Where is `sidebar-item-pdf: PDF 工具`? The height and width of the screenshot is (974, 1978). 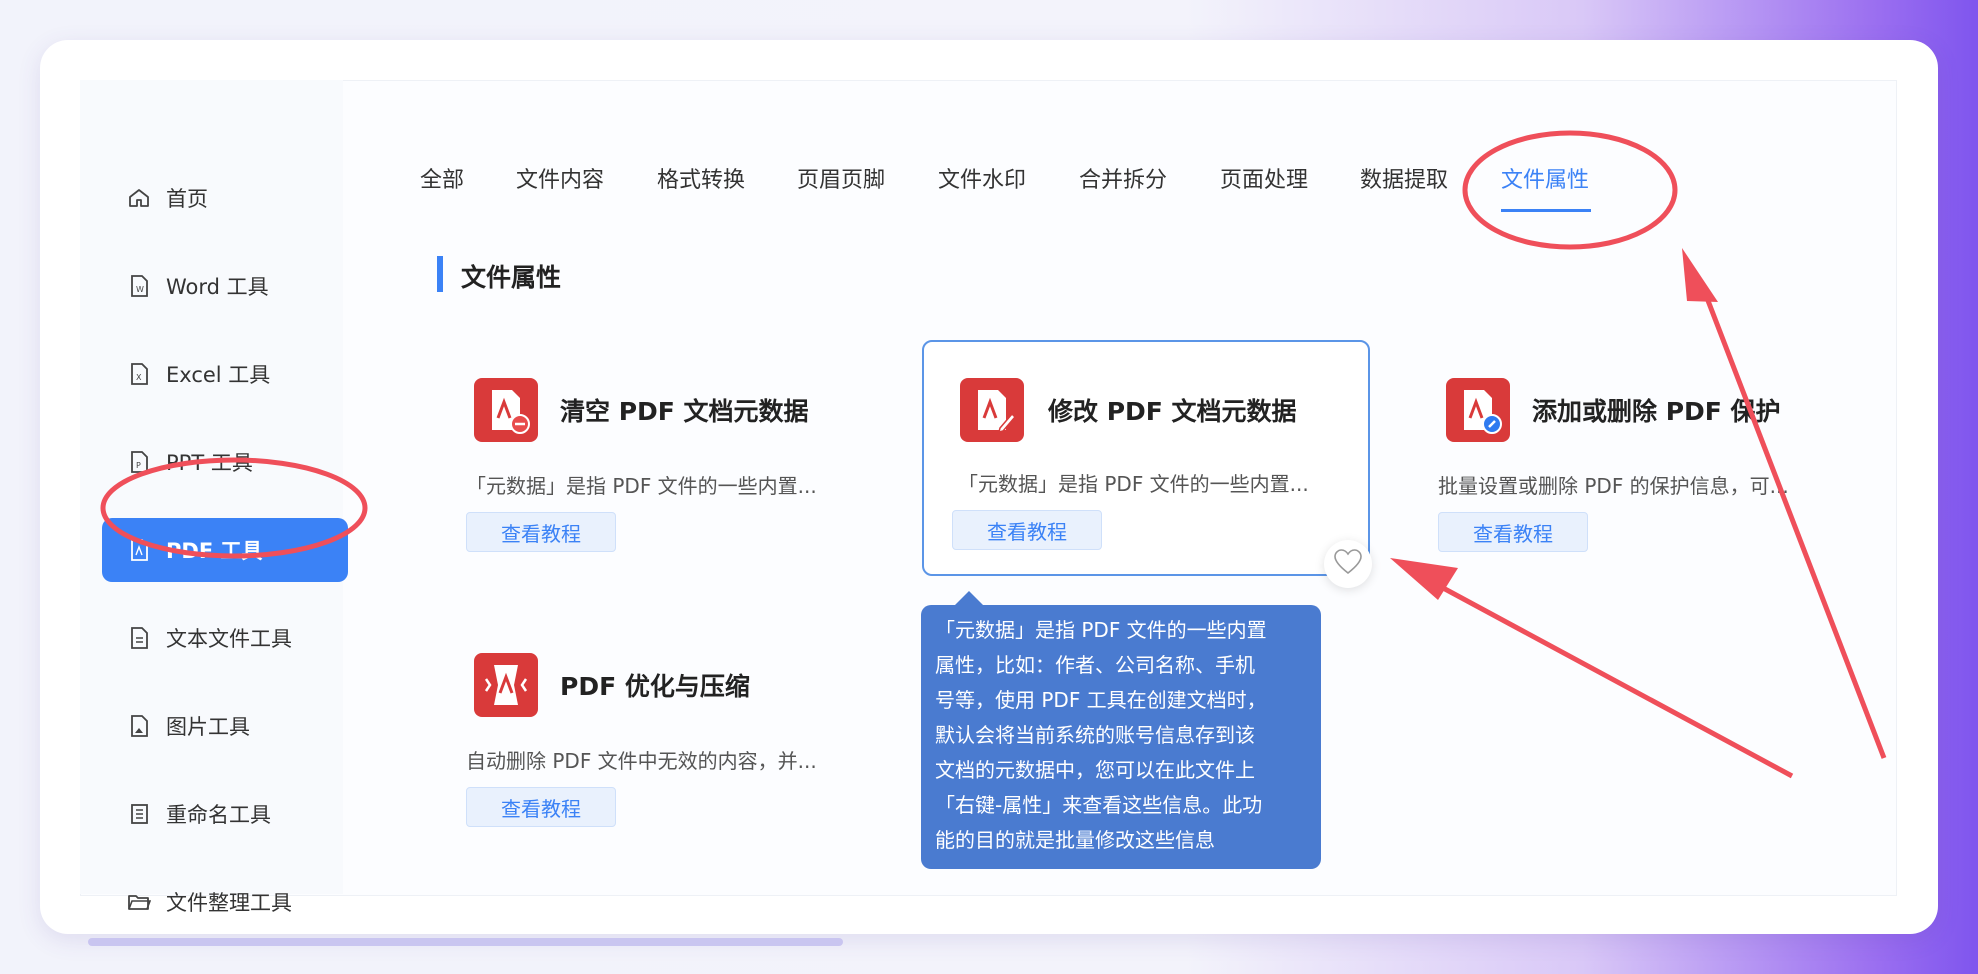 sidebar-item-pdf: PDF 工具 is located at coordinates (225, 550).